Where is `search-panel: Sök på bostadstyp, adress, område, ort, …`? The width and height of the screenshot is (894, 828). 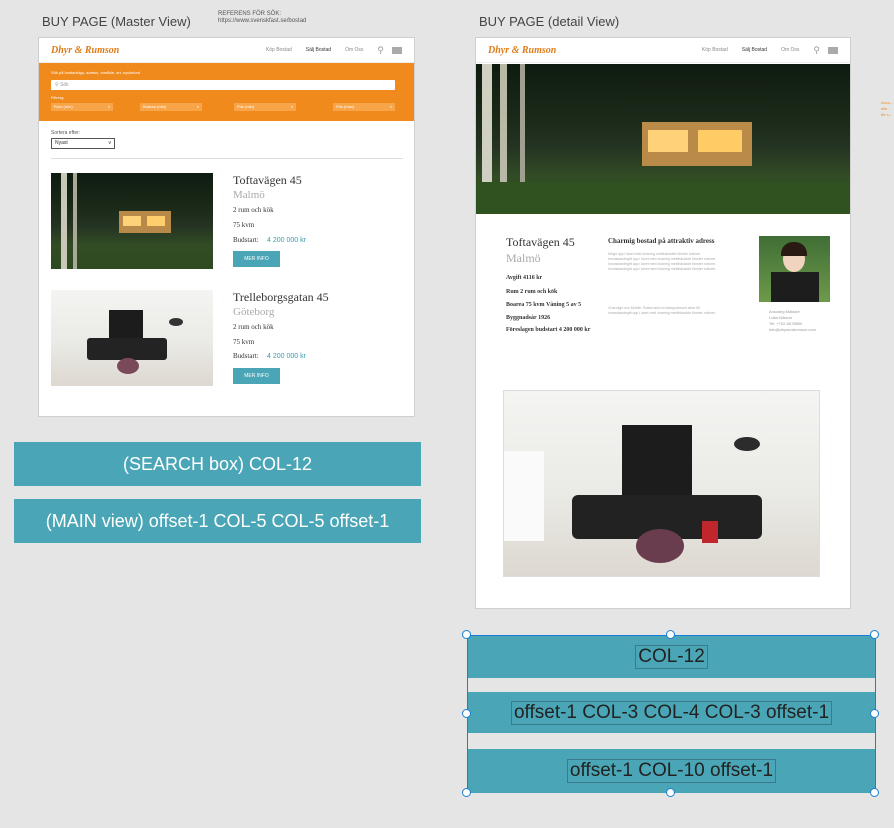 search-panel: Sök på bostadstyp, adress, område, ort, … is located at coordinates (226, 92).